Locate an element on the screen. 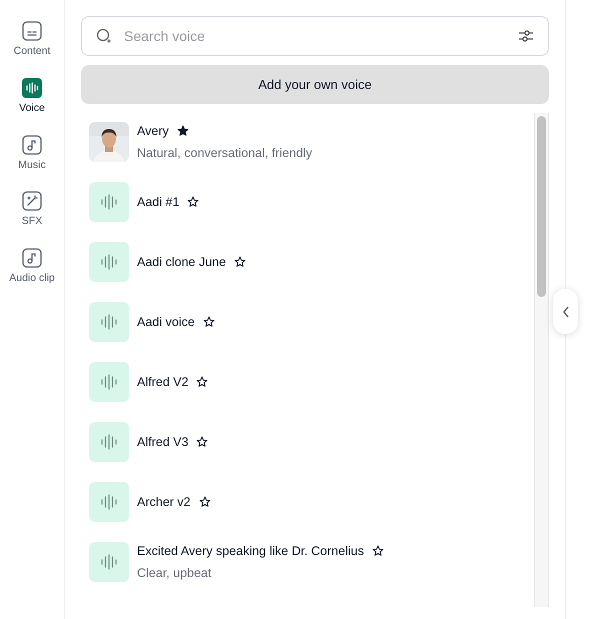  sidebar-item: Audio clip is located at coordinates (32, 267).